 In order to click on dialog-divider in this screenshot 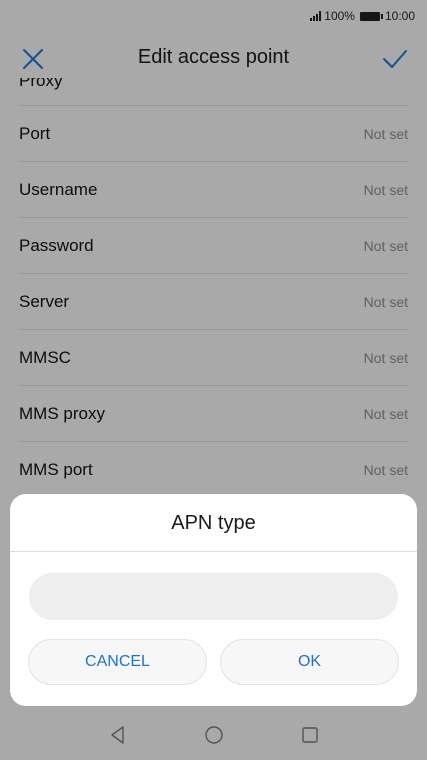, I will do `click(213, 551)`.